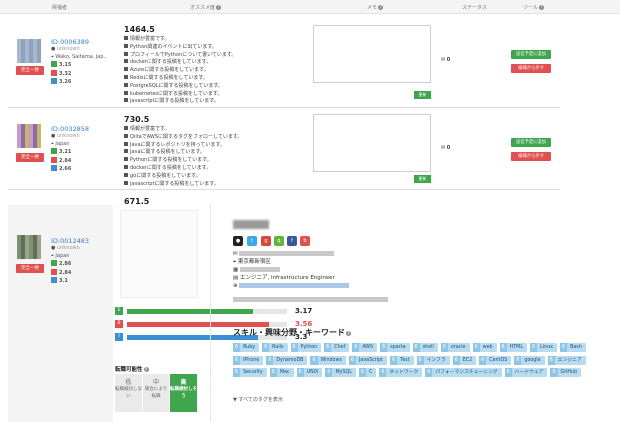  Describe the element at coordinates (375, 8) in the screenshot. I see `header-memo: メモ?` at that location.